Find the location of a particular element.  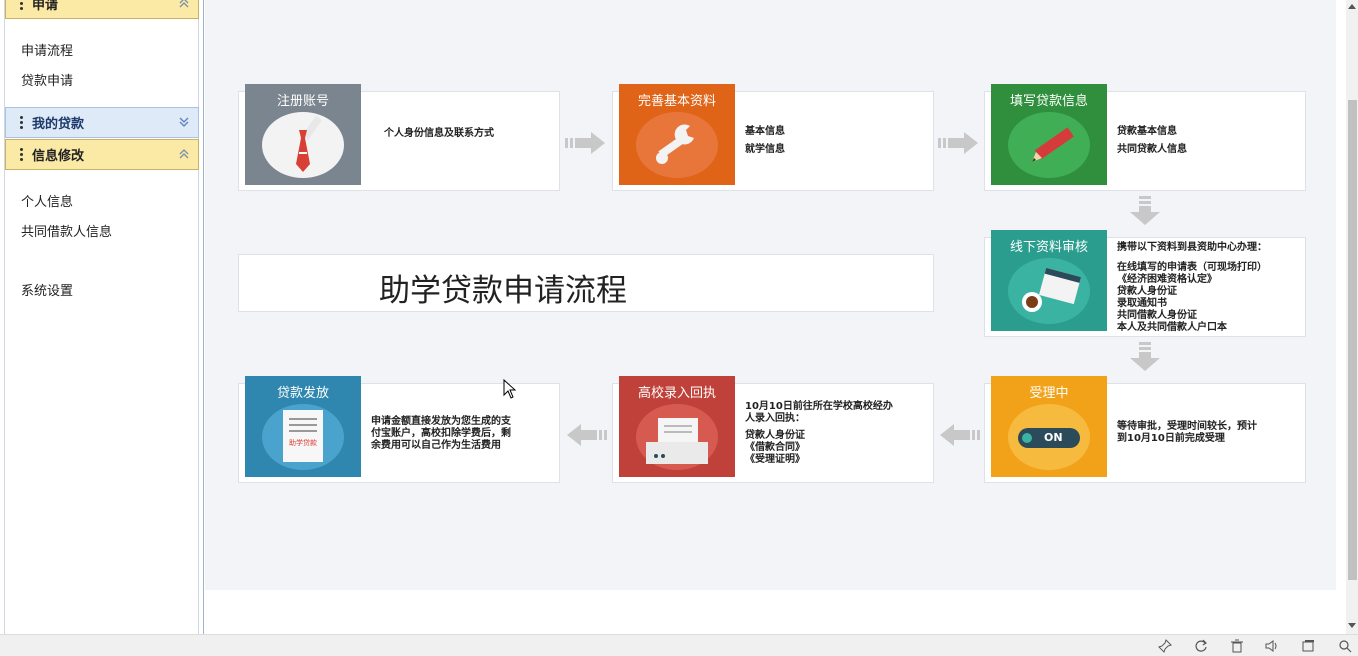

receipt-icon: 助学贷款 is located at coordinates (303, 437).